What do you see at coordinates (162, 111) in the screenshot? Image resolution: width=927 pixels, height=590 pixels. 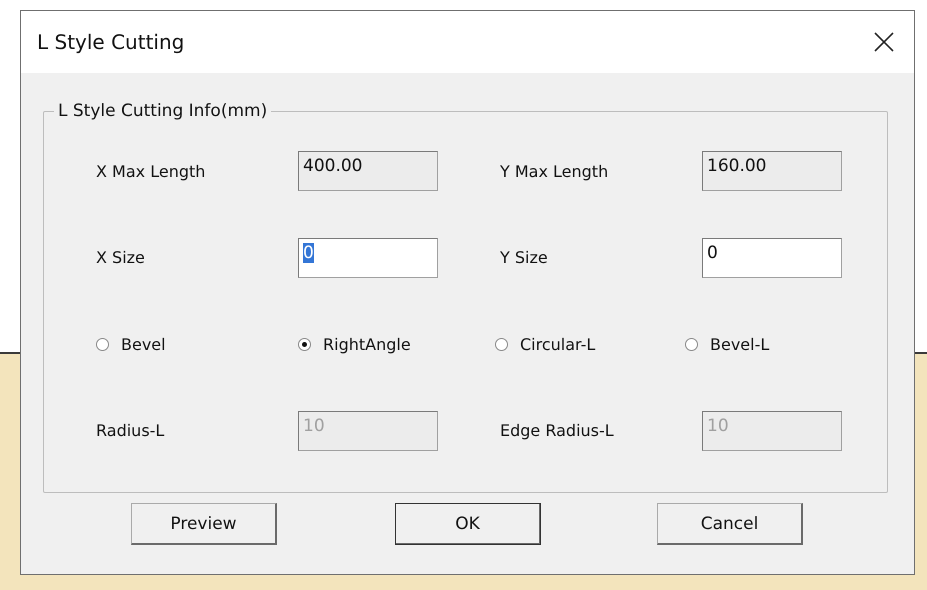 I see `group-title: L Style Cutting Info(mm)` at bounding box center [162, 111].